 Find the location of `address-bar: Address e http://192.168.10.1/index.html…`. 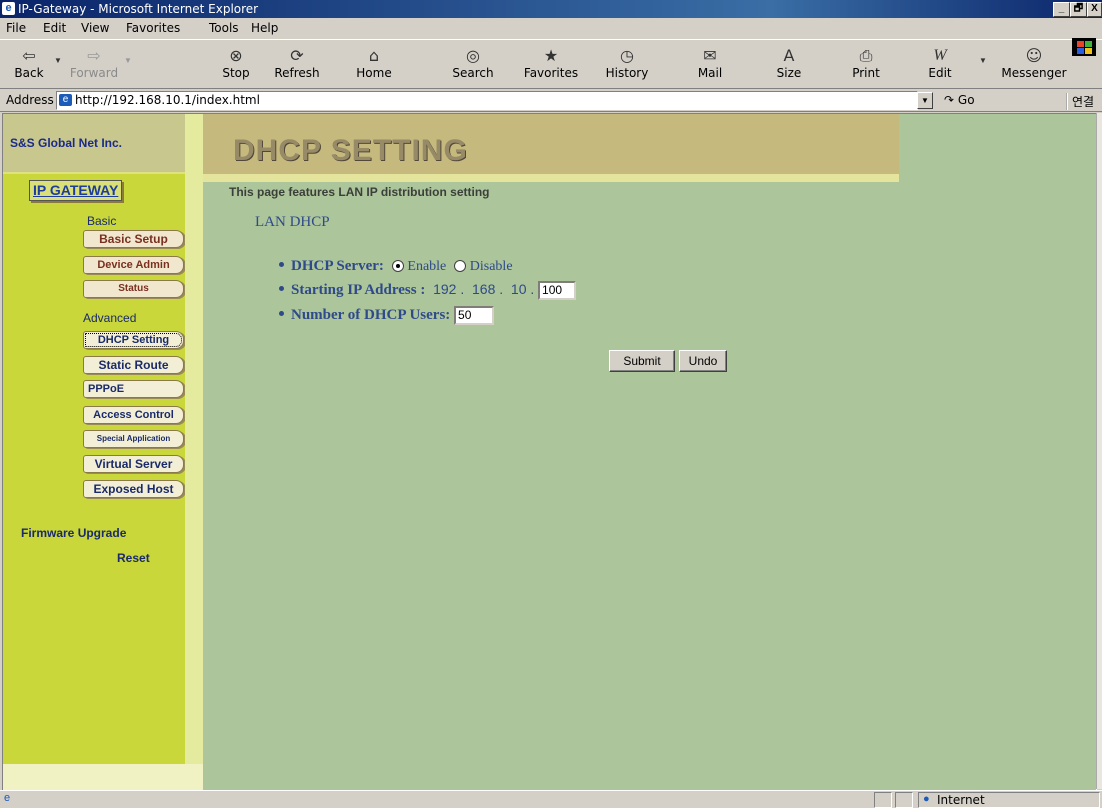

address-bar: Address e http://192.168.10.1/index.html… is located at coordinates (551, 100).